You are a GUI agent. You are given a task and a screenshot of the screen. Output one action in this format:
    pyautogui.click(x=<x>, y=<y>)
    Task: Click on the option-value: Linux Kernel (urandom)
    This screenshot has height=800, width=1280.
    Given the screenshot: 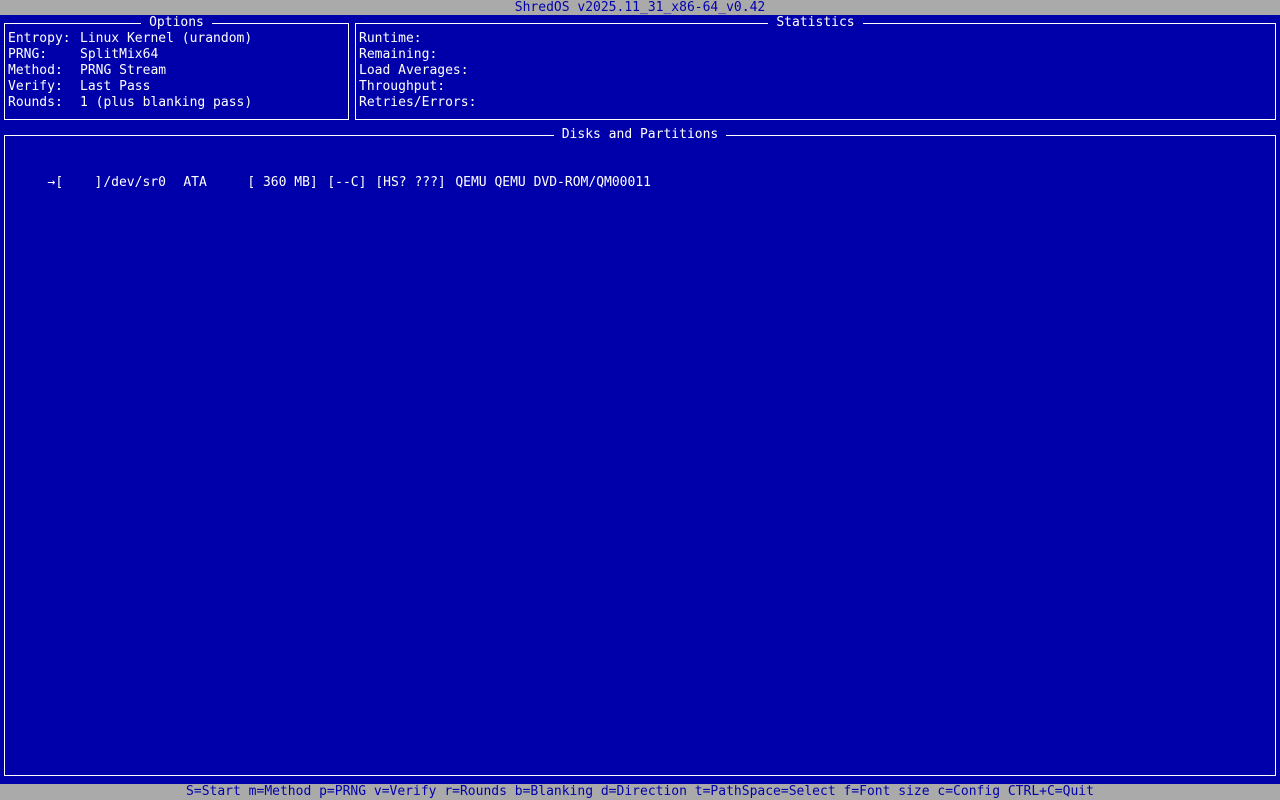 What is the action you would take?
    pyautogui.click(x=166, y=38)
    